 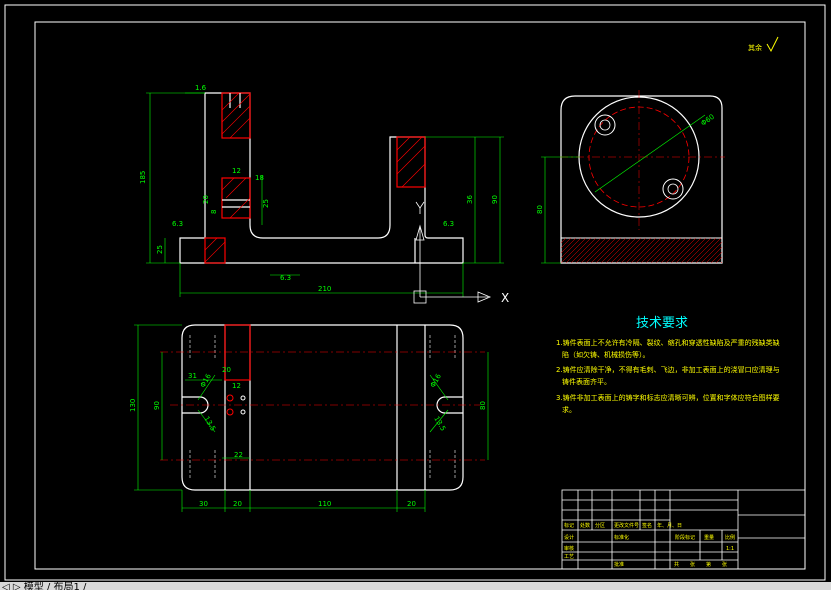 What do you see at coordinates (585, 525) in the screenshot?
I see `tb-label: 处数` at bounding box center [585, 525].